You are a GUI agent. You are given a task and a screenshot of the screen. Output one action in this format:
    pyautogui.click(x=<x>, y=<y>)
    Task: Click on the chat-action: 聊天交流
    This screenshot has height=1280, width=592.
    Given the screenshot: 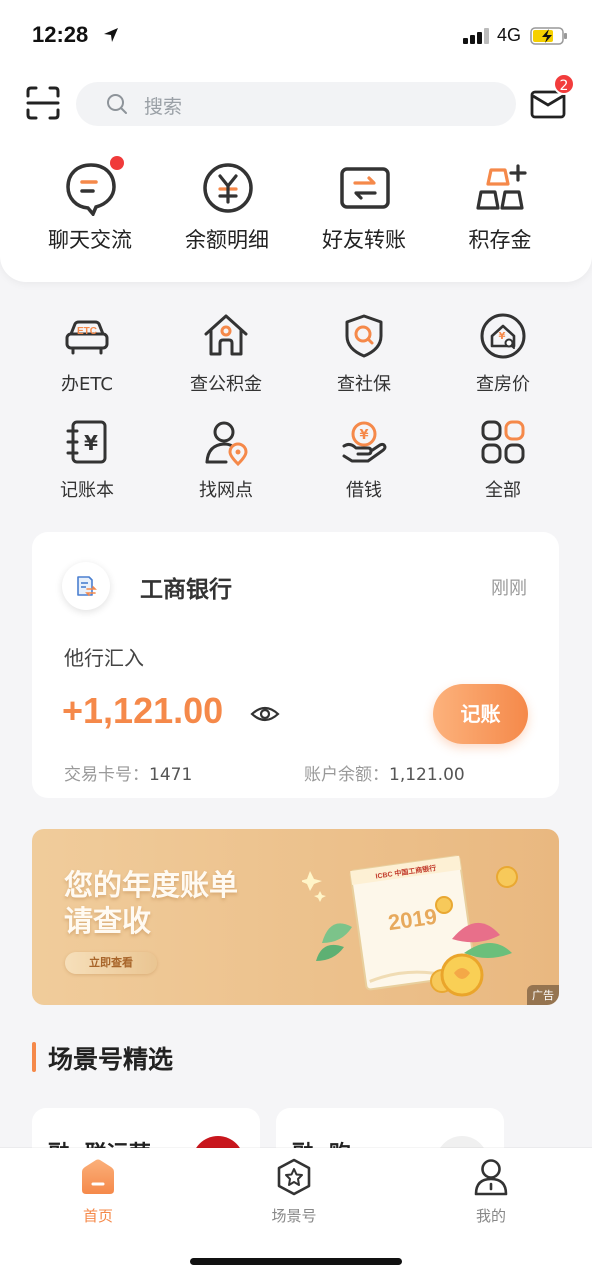 What is the action you would take?
    pyautogui.click(x=90, y=208)
    